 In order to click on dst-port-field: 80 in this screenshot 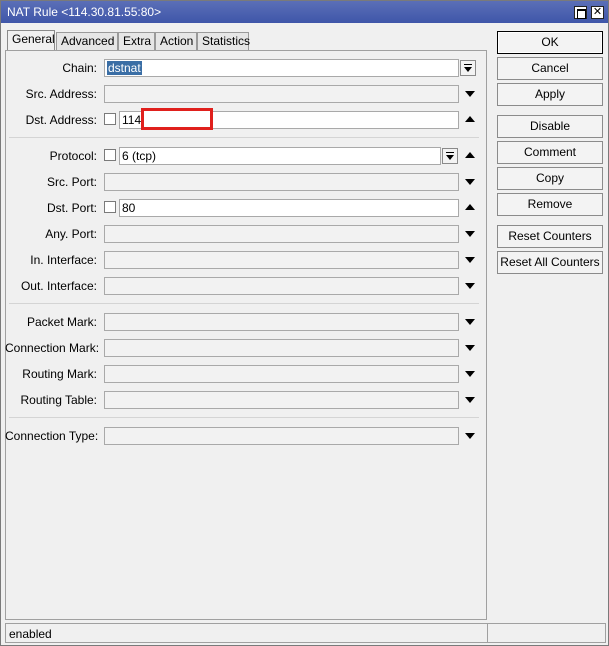, I will do `click(289, 208)`.